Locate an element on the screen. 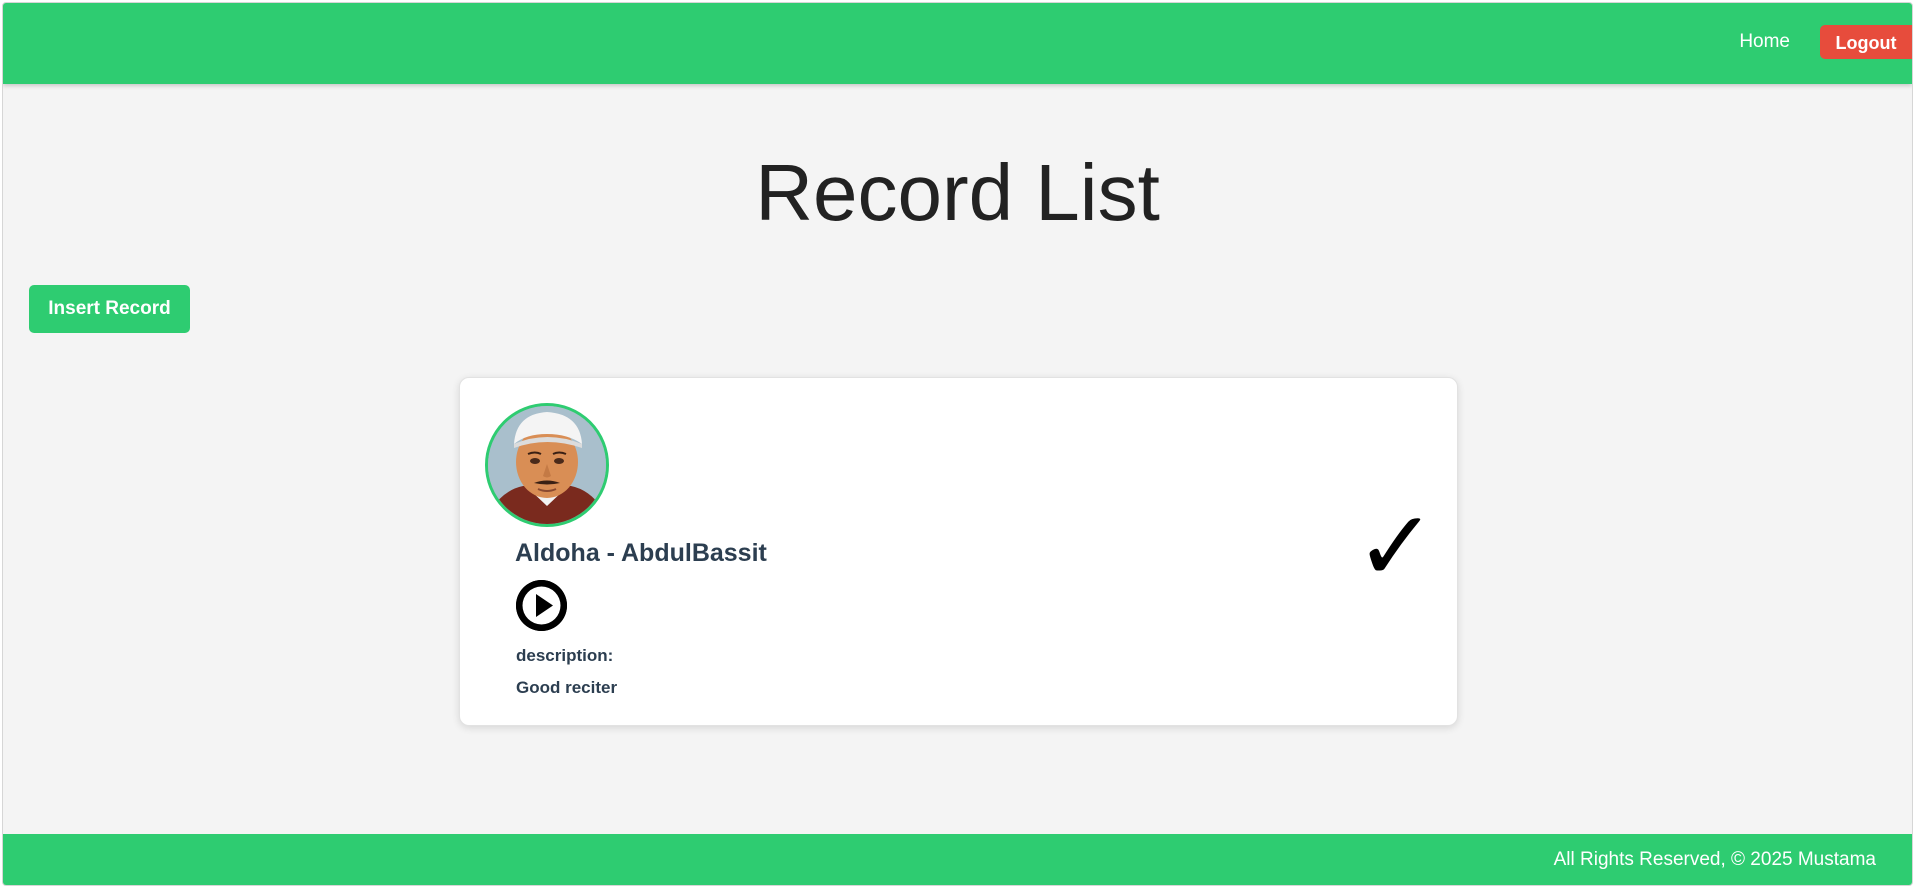 This screenshot has width=1917, height=886. play-icon is located at coordinates (541, 605).